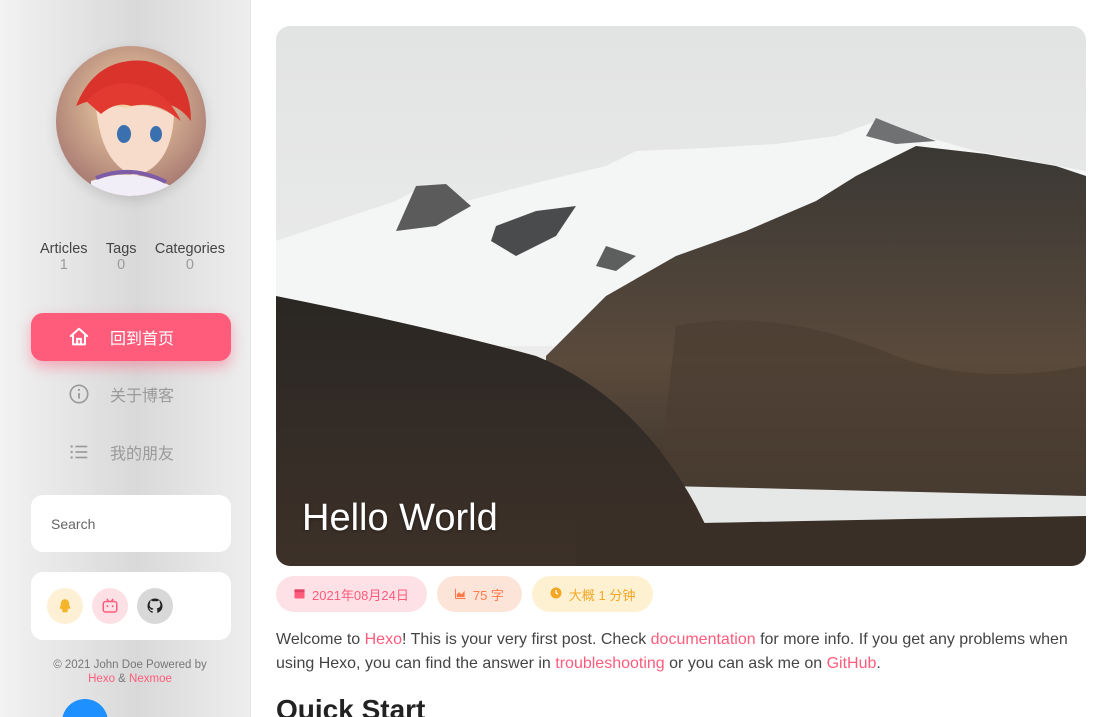 The width and height of the screenshot is (1113, 717). Describe the element at coordinates (299, 594) in the screenshot. I see `calendar-icon` at that location.